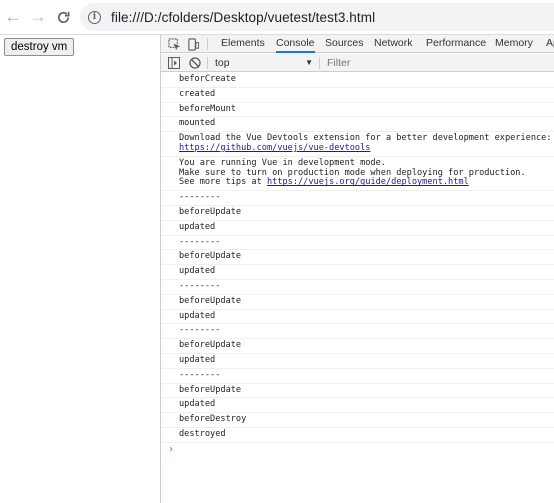 The height and width of the screenshot is (503, 554). What do you see at coordinates (174, 63) in the screenshot?
I see `sidebar-toggle-icon` at bounding box center [174, 63].